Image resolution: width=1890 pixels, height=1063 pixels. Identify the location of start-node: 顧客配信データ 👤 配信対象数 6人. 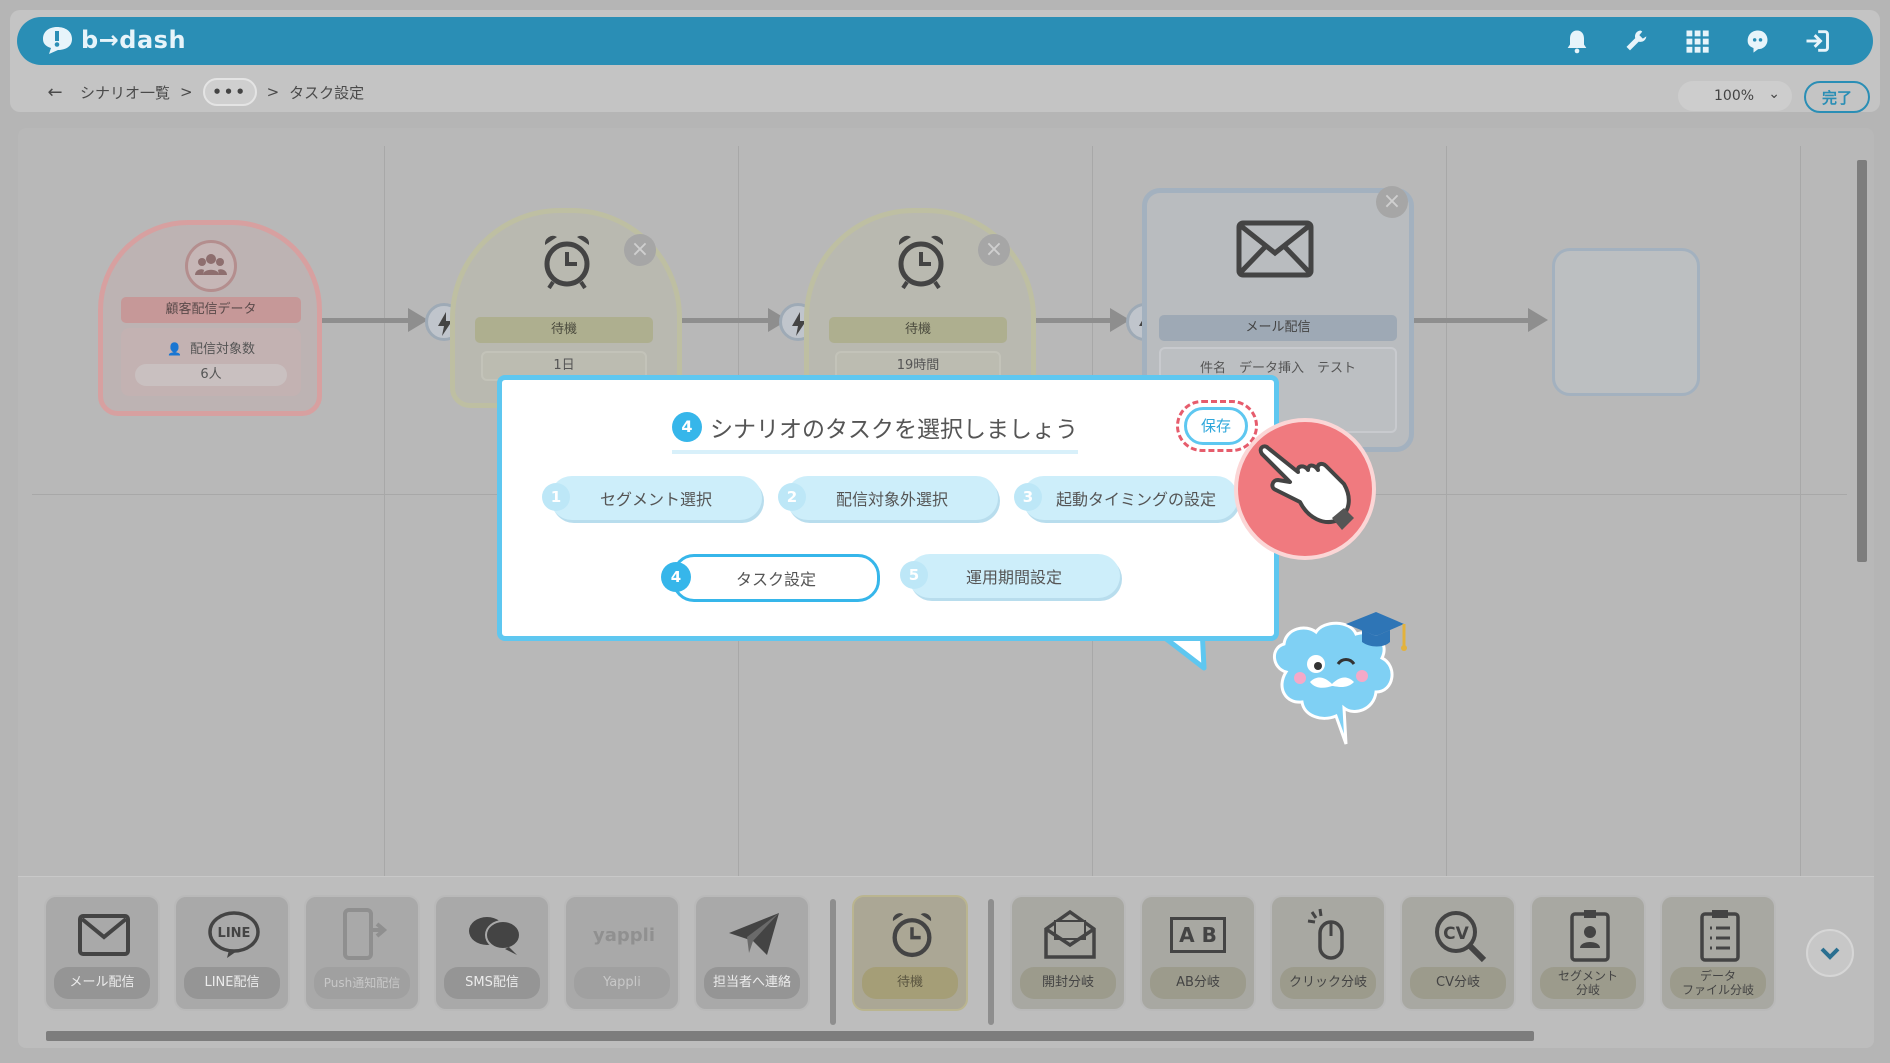
(210, 318).